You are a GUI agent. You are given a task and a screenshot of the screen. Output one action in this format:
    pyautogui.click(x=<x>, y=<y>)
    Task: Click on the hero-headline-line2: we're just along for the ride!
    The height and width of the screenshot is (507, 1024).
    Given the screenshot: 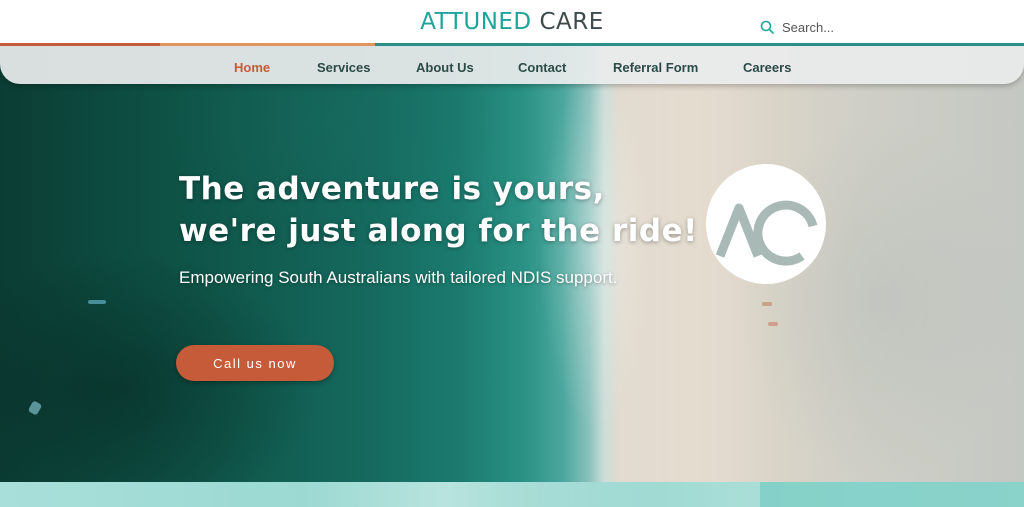 What is the action you would take?
    pyautogui.click(x=438, y=231)
    